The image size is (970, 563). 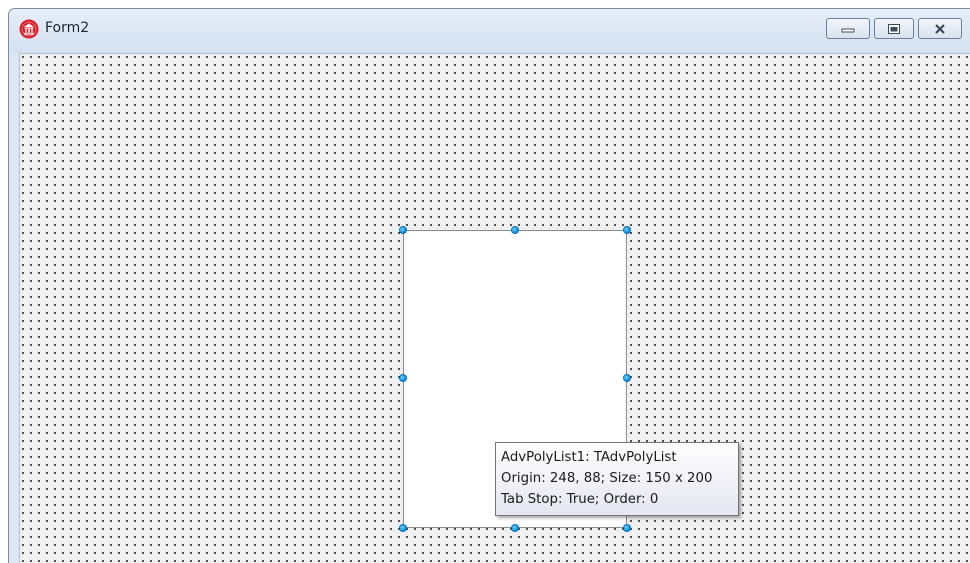 I want to click on resize-handle-right, so click(x=627, y=378).